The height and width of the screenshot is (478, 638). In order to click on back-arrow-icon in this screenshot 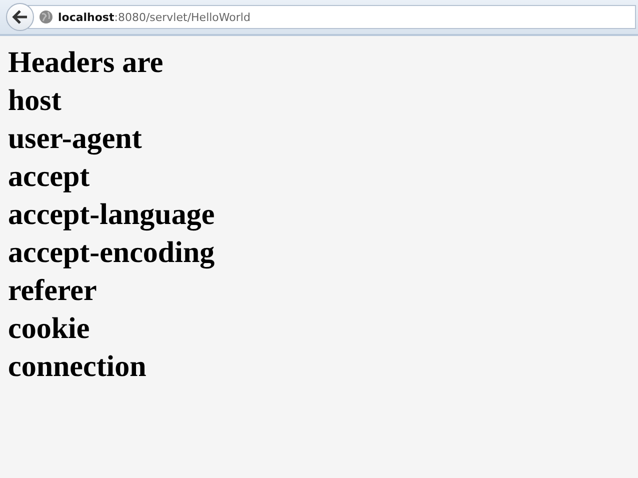, I will do `click(20, 17)`.